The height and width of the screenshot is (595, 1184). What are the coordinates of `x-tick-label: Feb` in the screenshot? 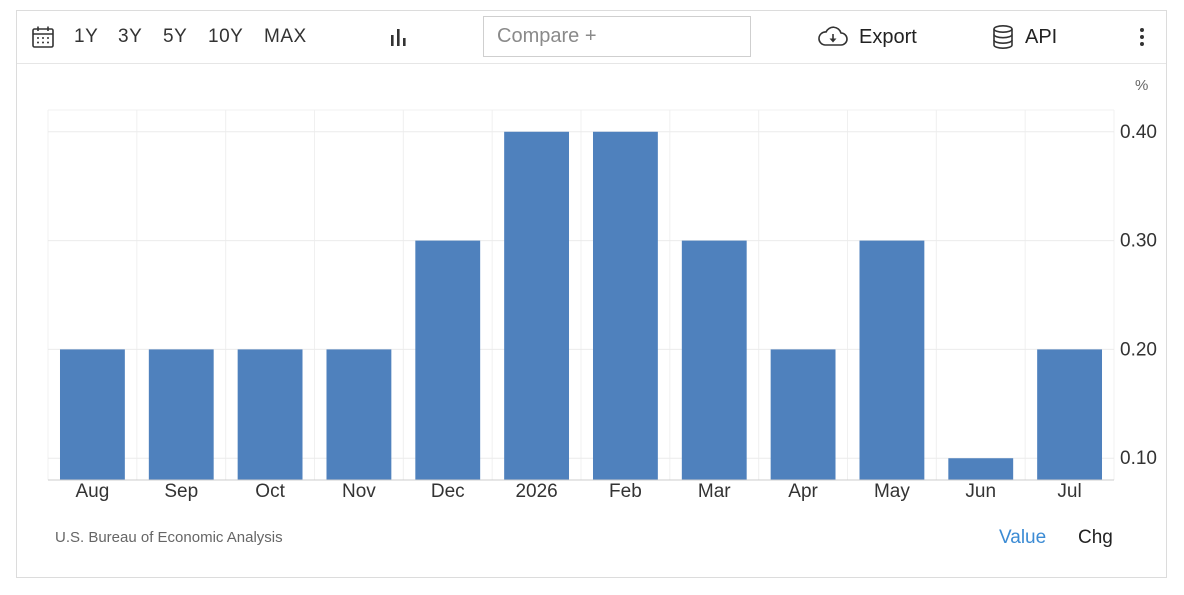 It's located at (625, 491).